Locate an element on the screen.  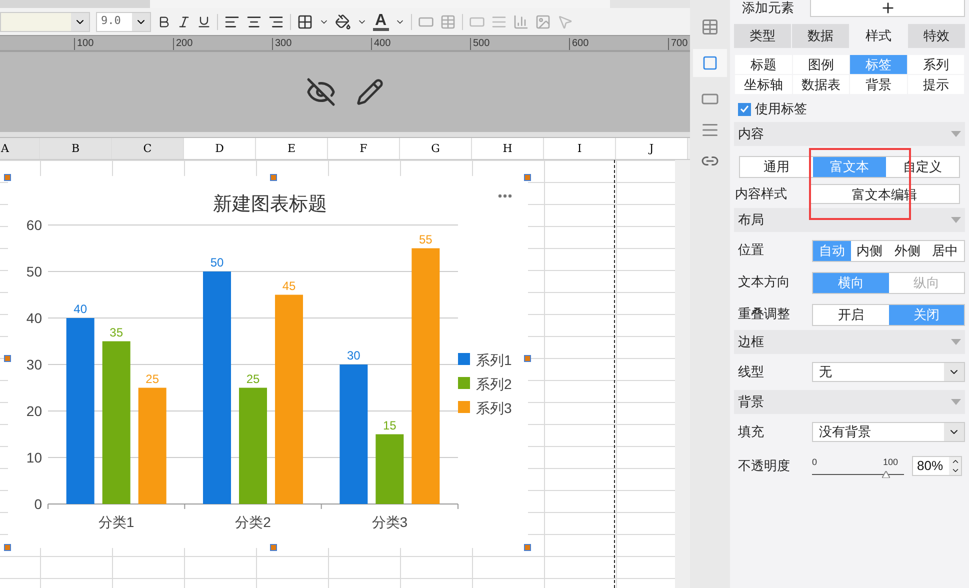
tab: 数据 is located at coordinates (820, 36).